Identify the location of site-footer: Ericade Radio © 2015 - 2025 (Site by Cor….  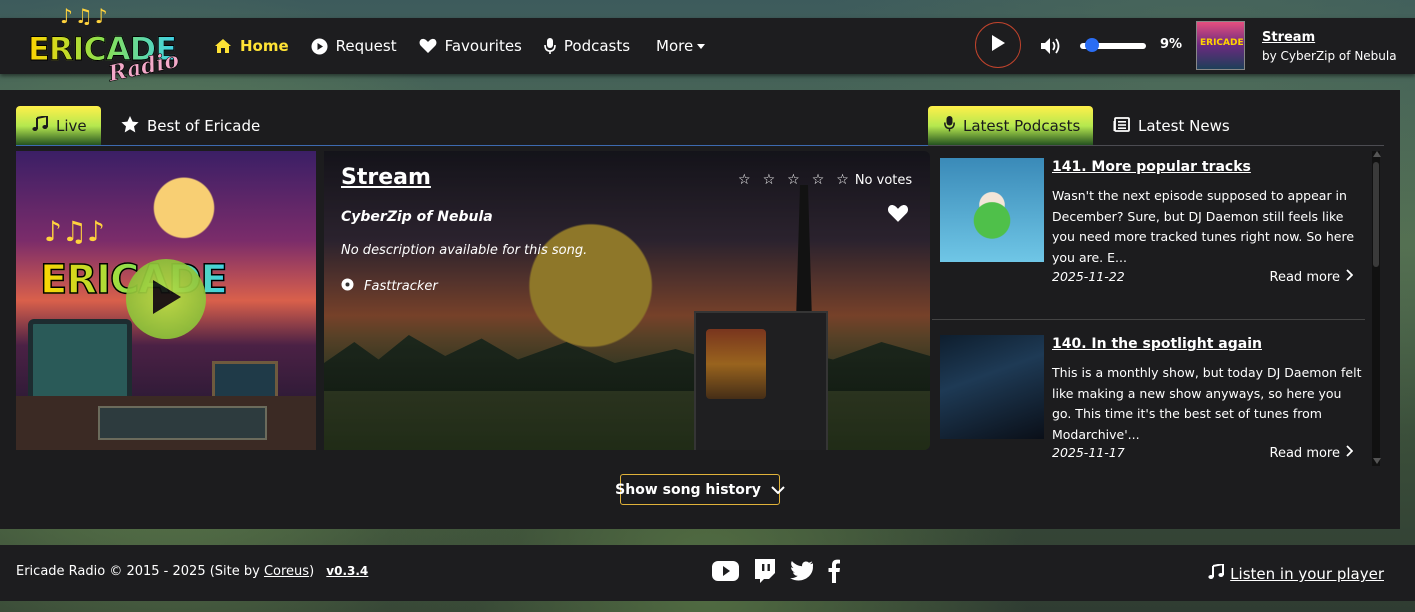
(707, 573).